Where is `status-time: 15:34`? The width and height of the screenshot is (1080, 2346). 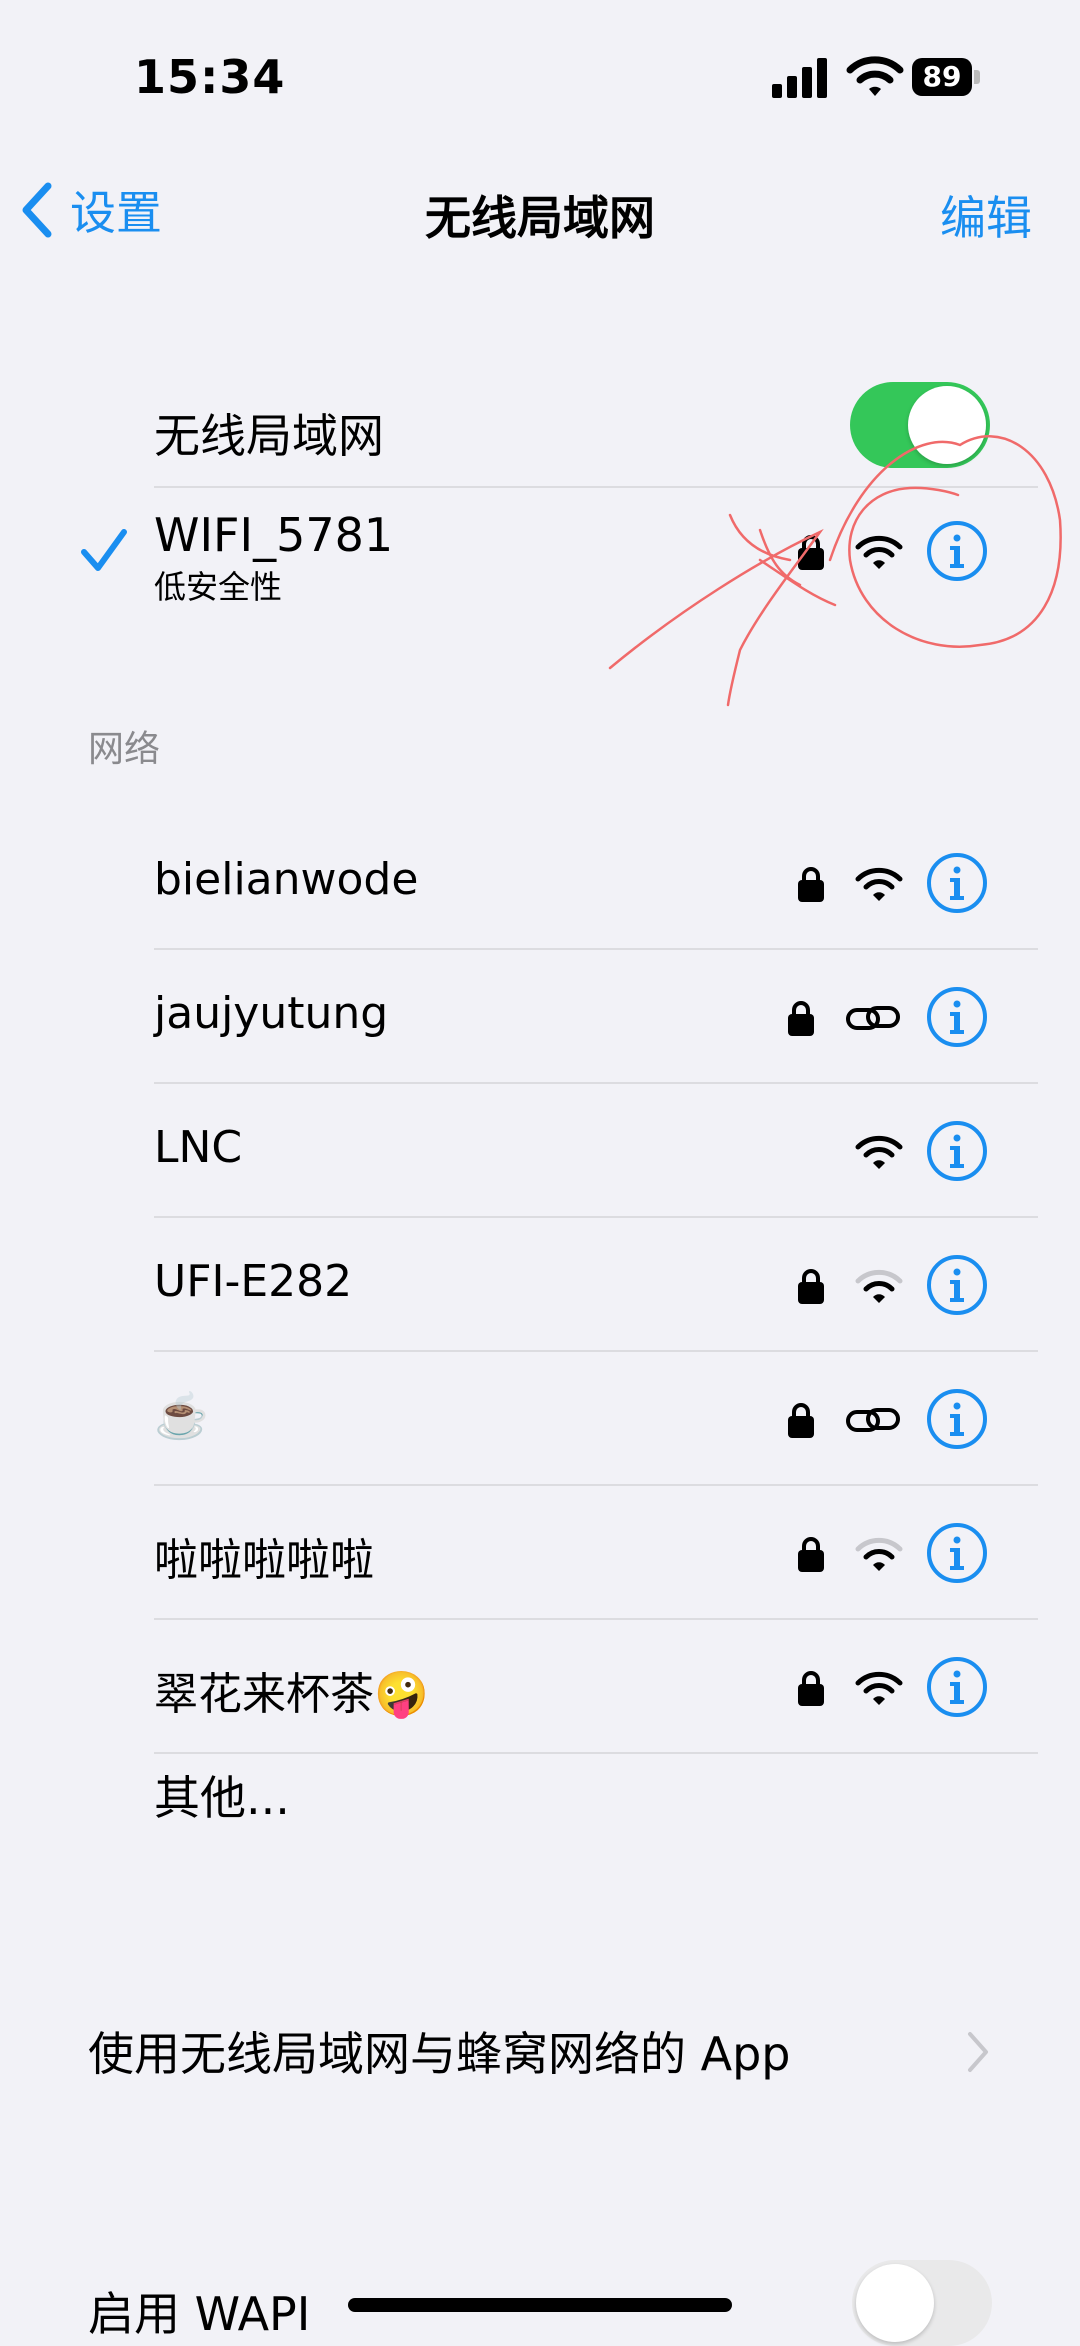
status-time: 15:34 is located at coordinates (210, 77).